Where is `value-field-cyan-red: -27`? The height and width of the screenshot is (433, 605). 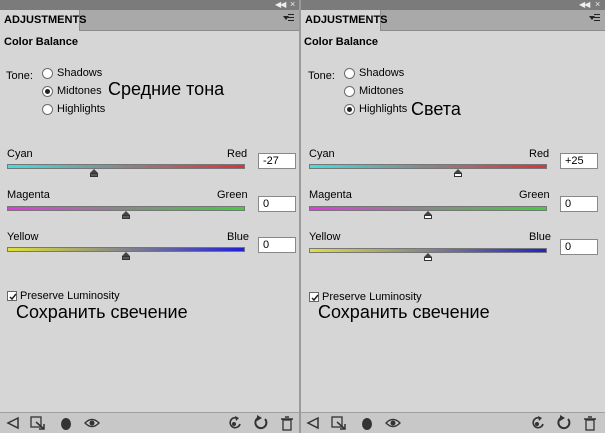
value-field-cyan-red: -27 is located at coordinates (277, 161).